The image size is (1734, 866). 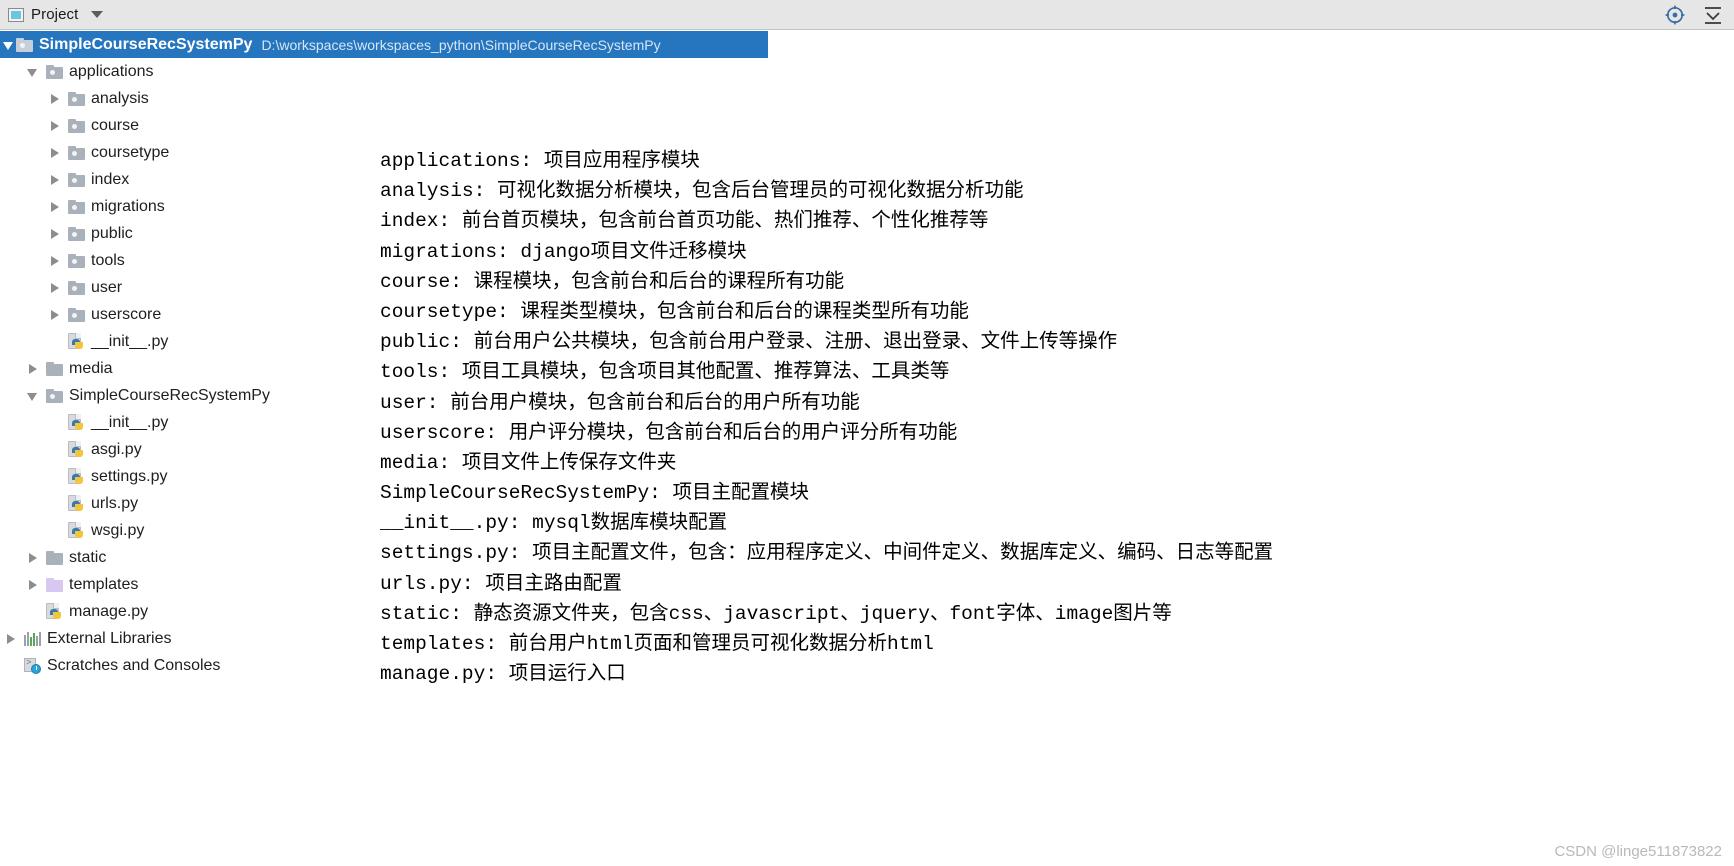 I want to click on tree-row-label: settings.py, so click(x=129, y=476).